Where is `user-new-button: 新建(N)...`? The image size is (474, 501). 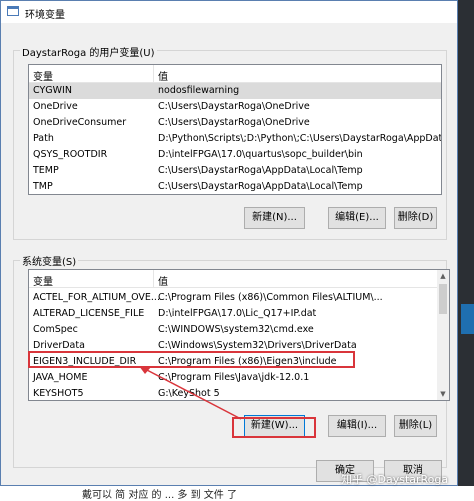 user-new-button: 新建(N)... is located at coordinates (274, 218).